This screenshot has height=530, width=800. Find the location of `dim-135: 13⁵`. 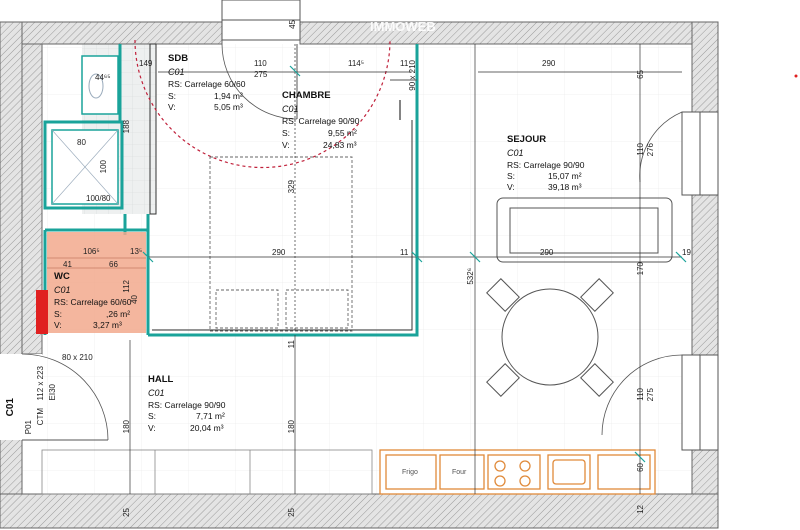

dim-135: 13⁵ is located at coordinates (136, 251).